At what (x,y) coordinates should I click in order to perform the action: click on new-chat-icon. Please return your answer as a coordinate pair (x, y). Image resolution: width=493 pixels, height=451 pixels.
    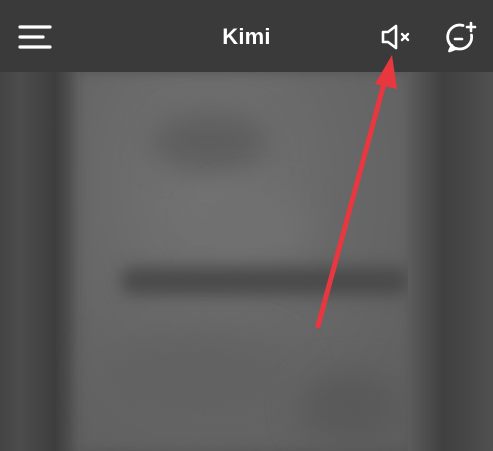
    Looking at the image, I should click on (461, 37).